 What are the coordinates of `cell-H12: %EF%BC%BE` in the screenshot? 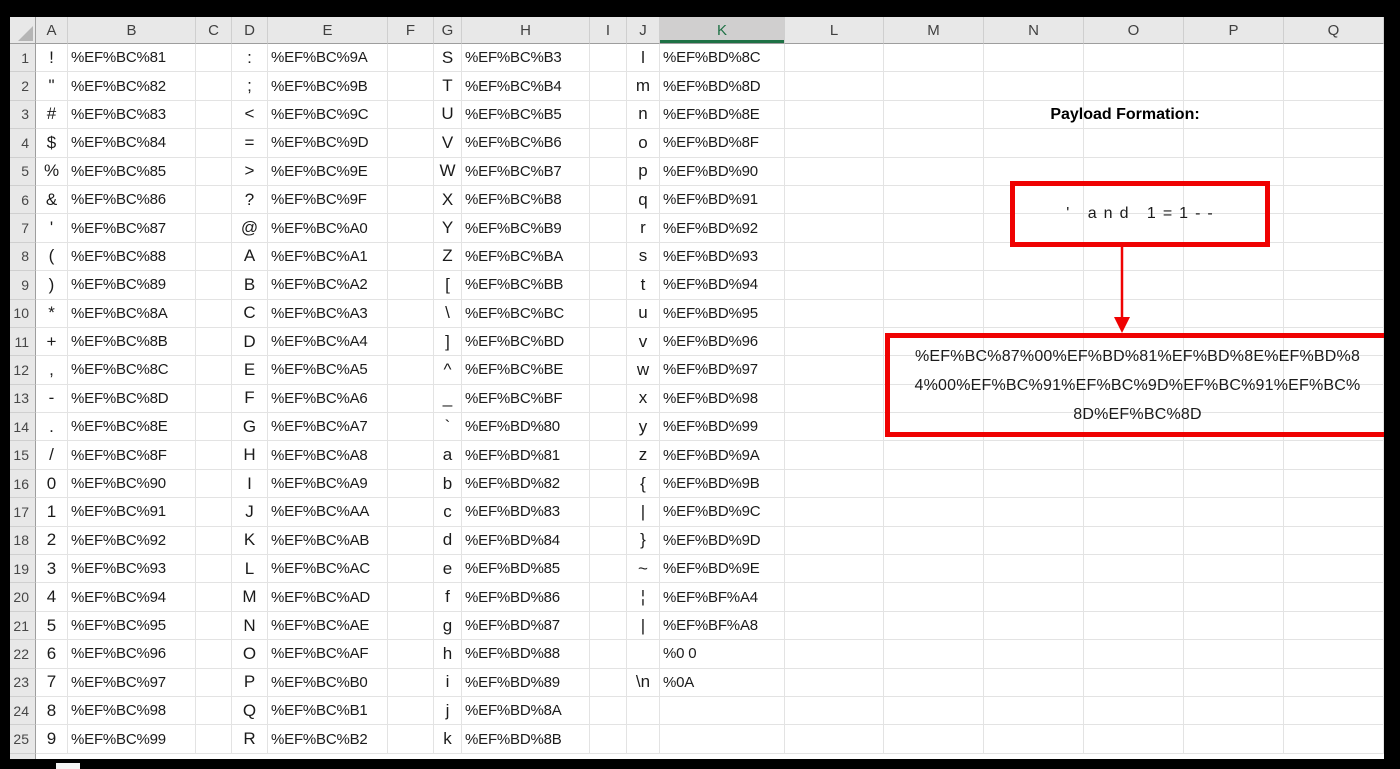 It's located at (526, 370).